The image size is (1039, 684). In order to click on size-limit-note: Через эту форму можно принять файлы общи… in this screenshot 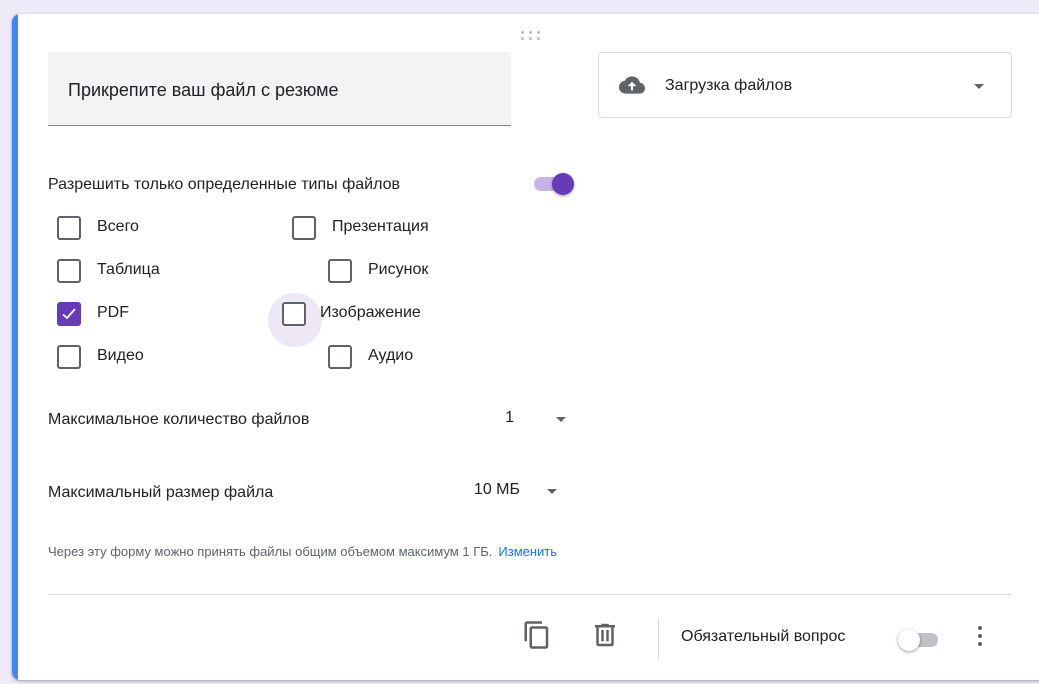, I will do `click(302, 551)`.